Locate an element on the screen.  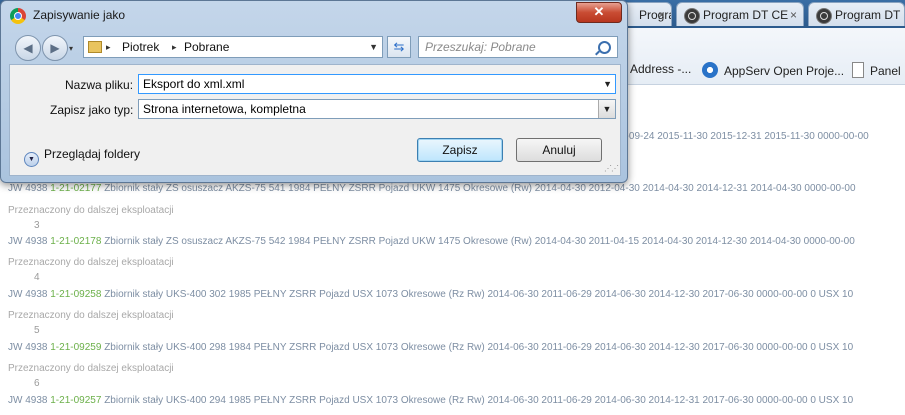
row-number: 6 is located at coordinates (37, 383).